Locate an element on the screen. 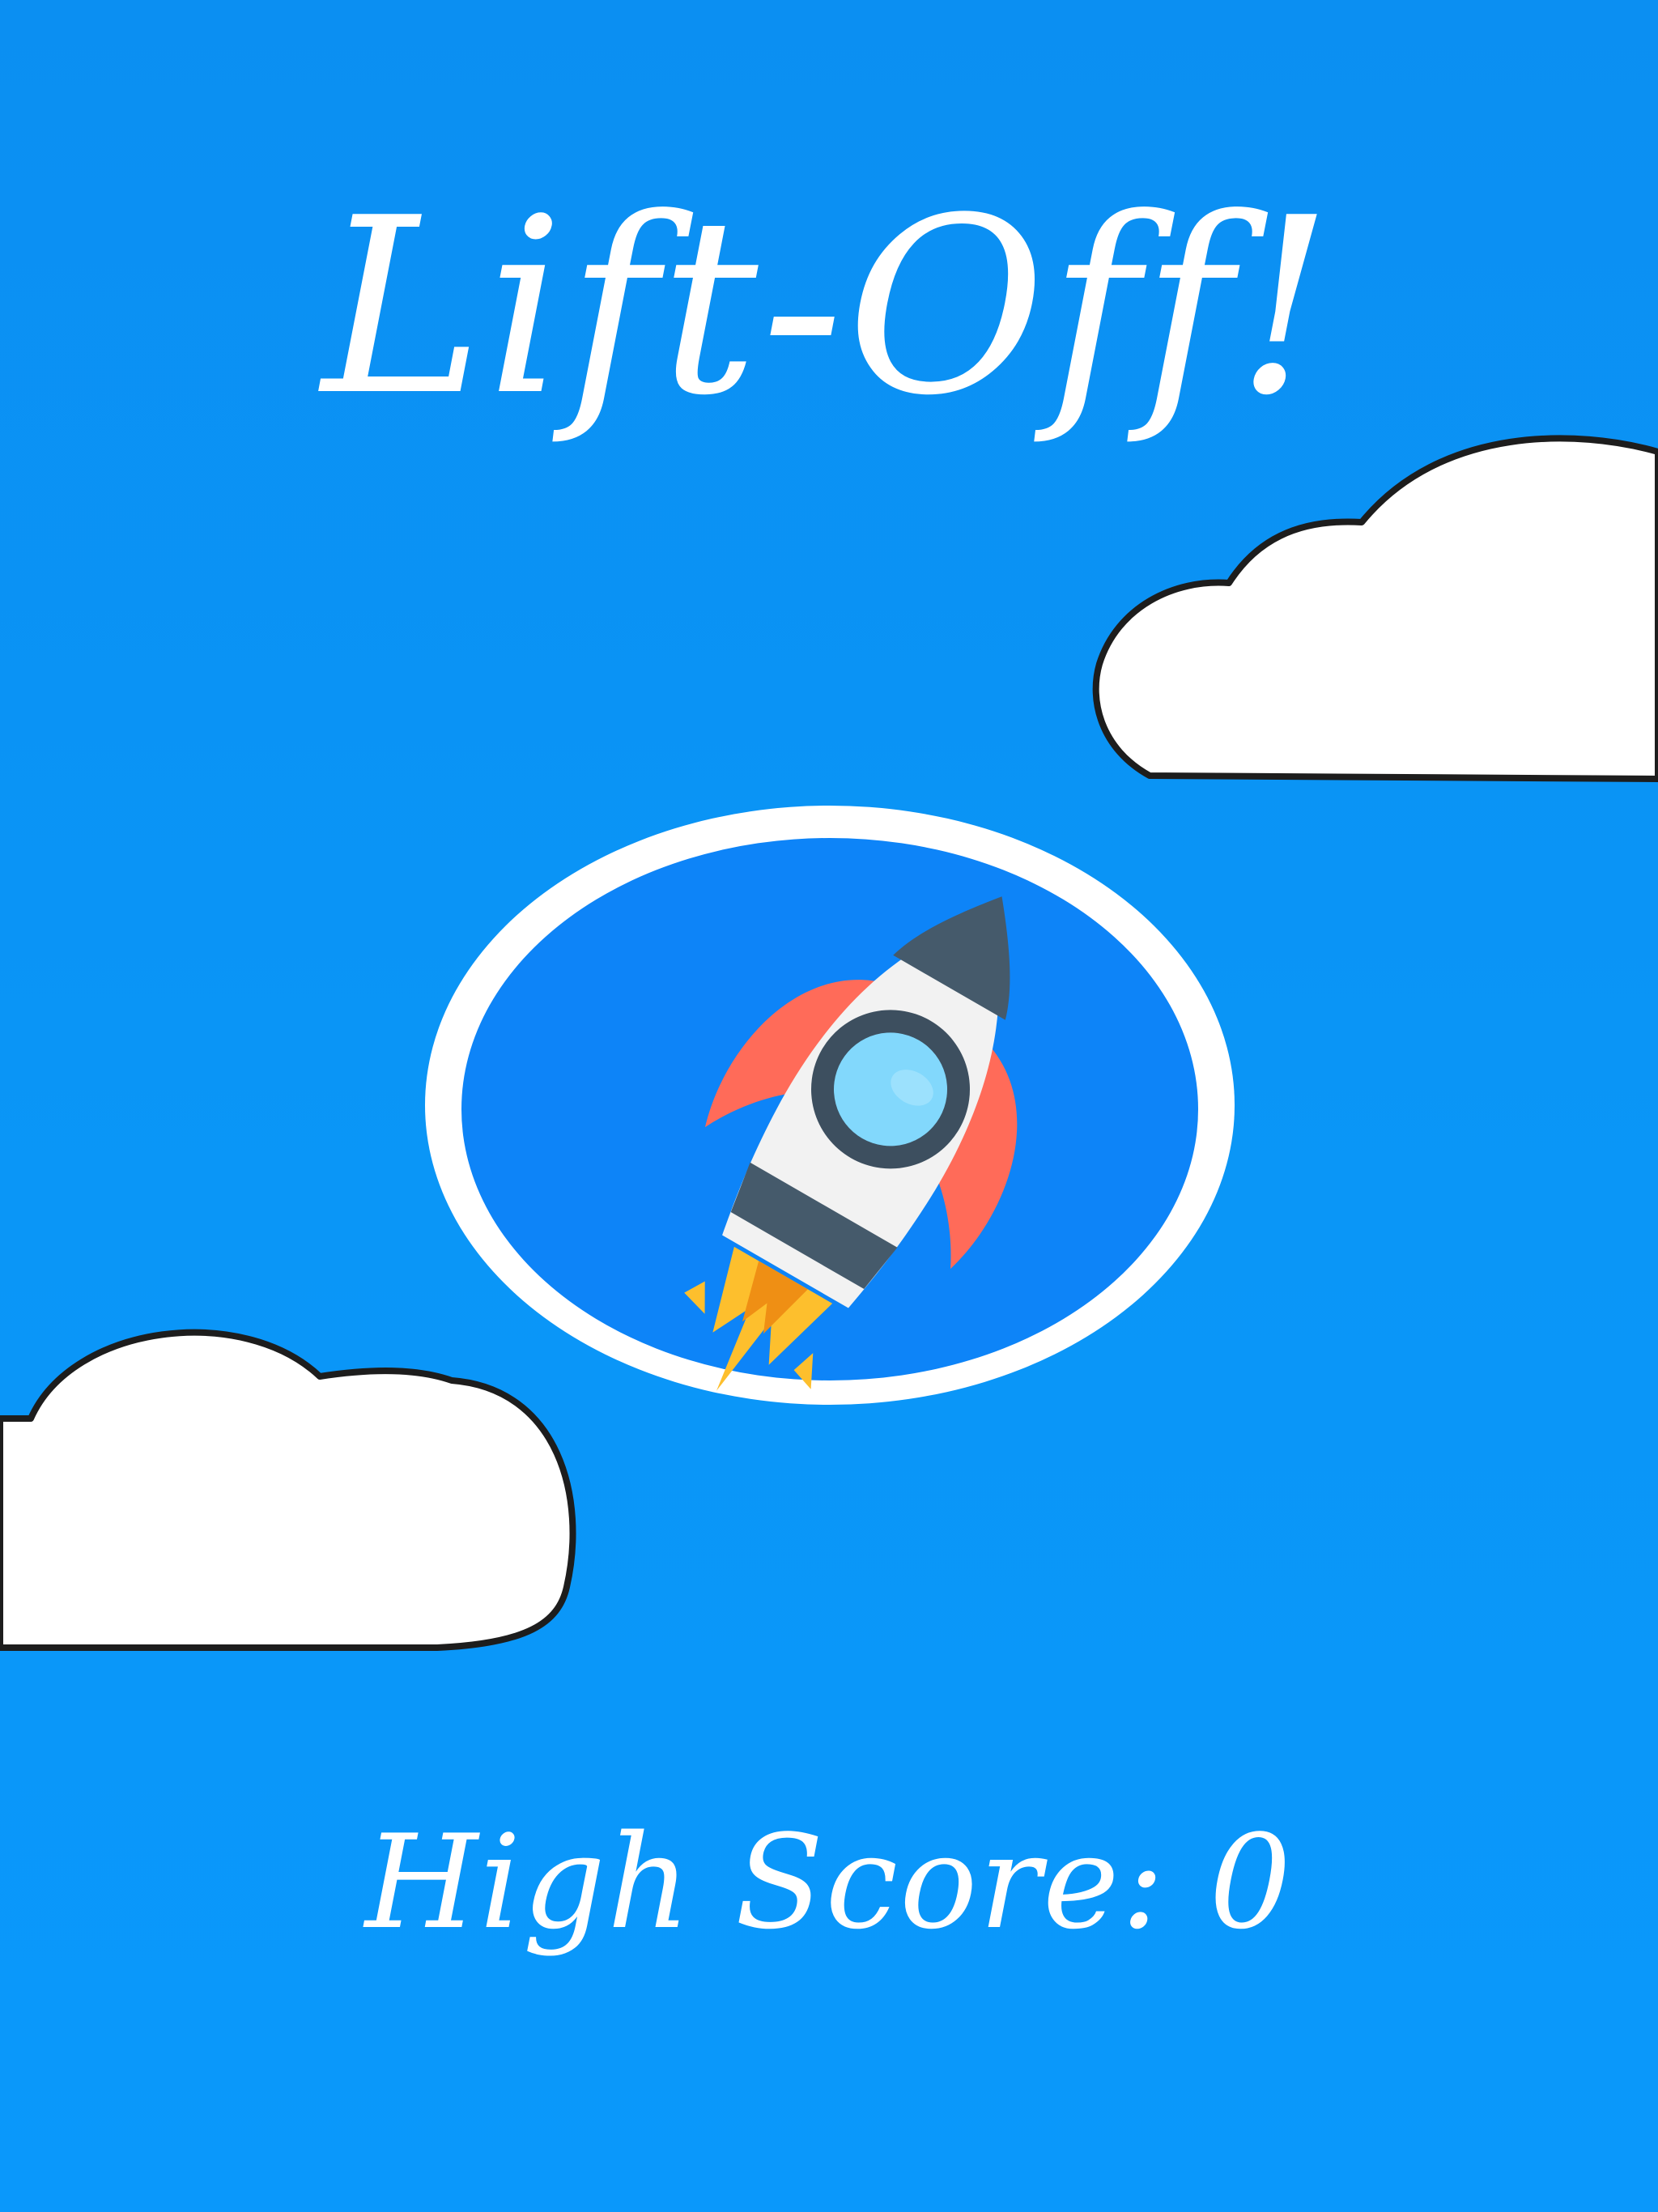 This screenshot has width=1658, height=2212. high-score: High Score: 0 is located at coordinates (829, 1882).